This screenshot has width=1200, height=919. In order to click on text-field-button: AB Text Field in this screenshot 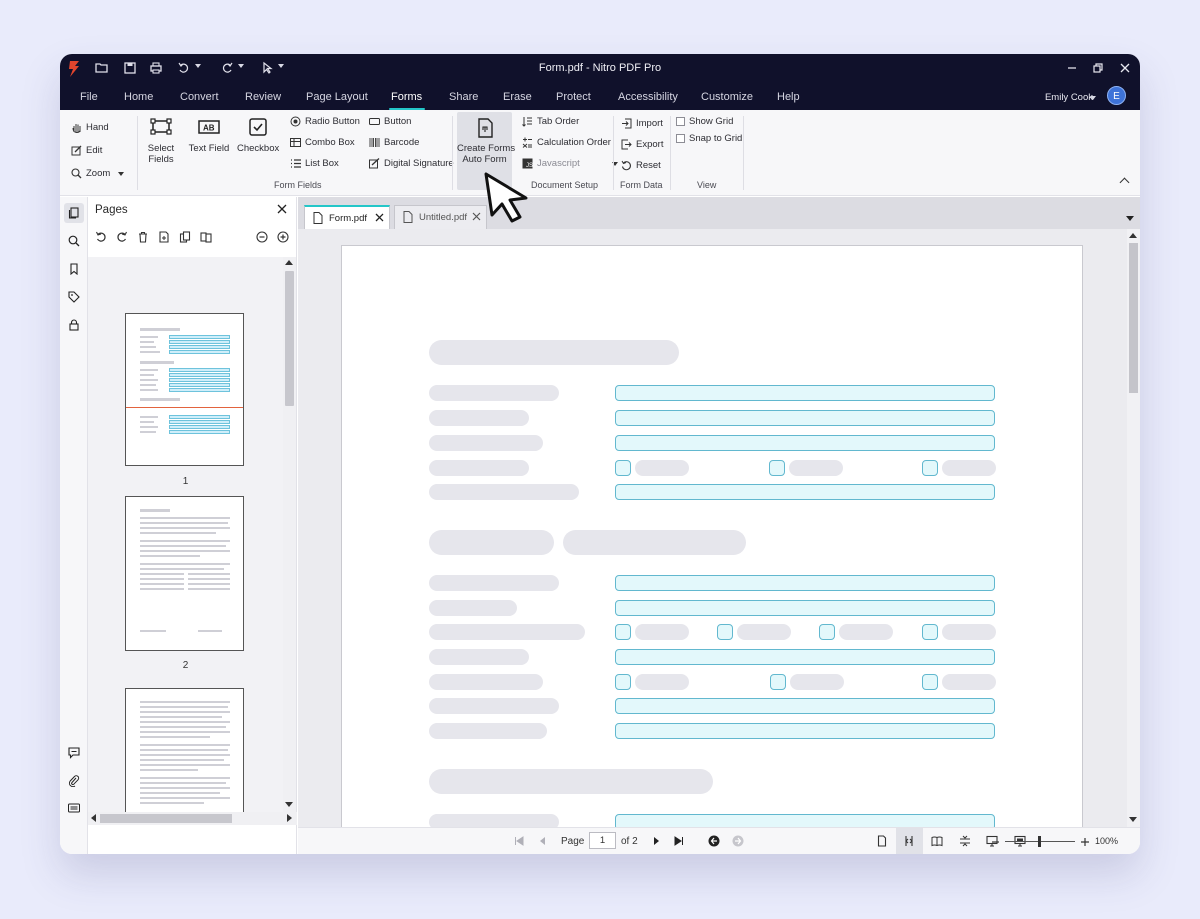, I will do `click(209, 135)`.